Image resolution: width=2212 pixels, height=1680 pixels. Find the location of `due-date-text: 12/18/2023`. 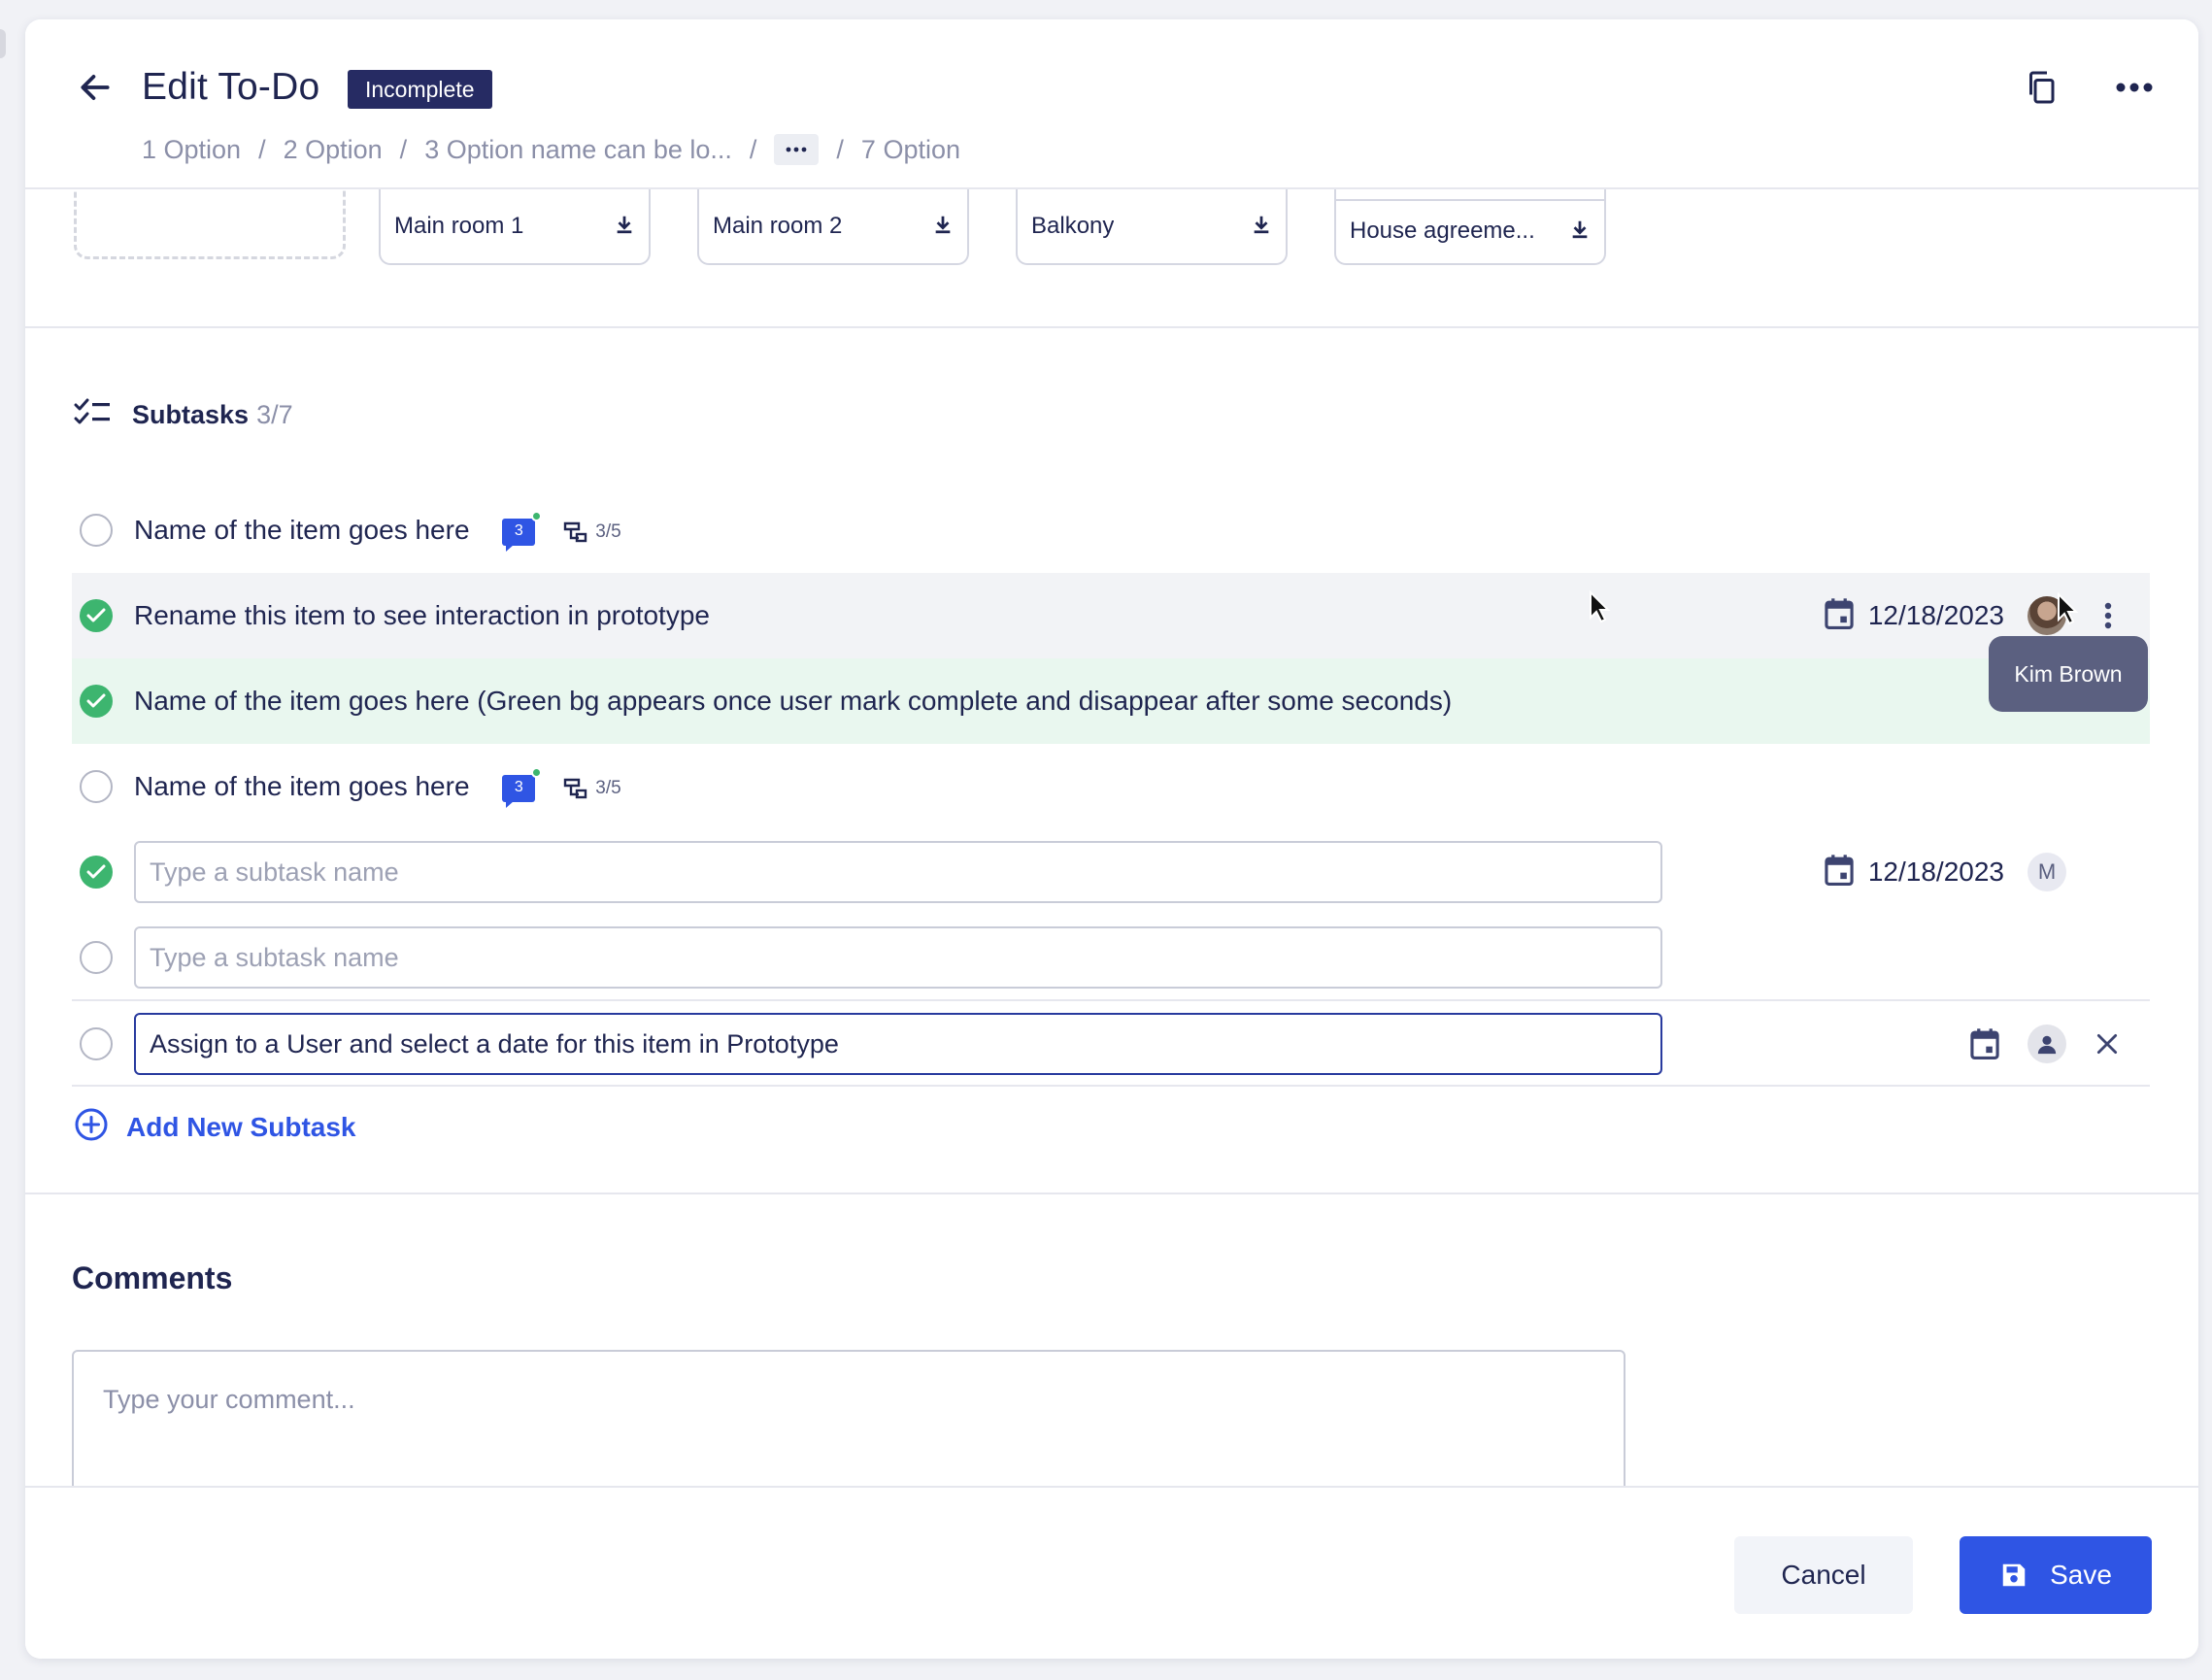

due-date-text: 12/18/2023 is located at coordinates (1935, 872).